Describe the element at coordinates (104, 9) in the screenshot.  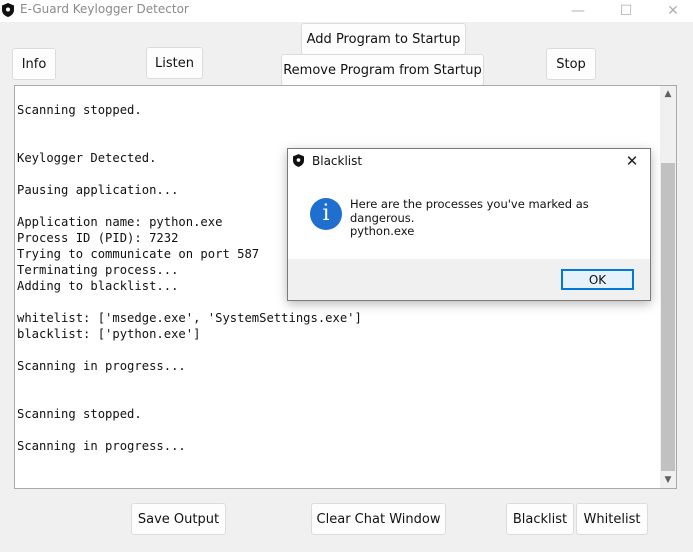
I see `window-title: E-Guard Keylogger Detector` at that location.